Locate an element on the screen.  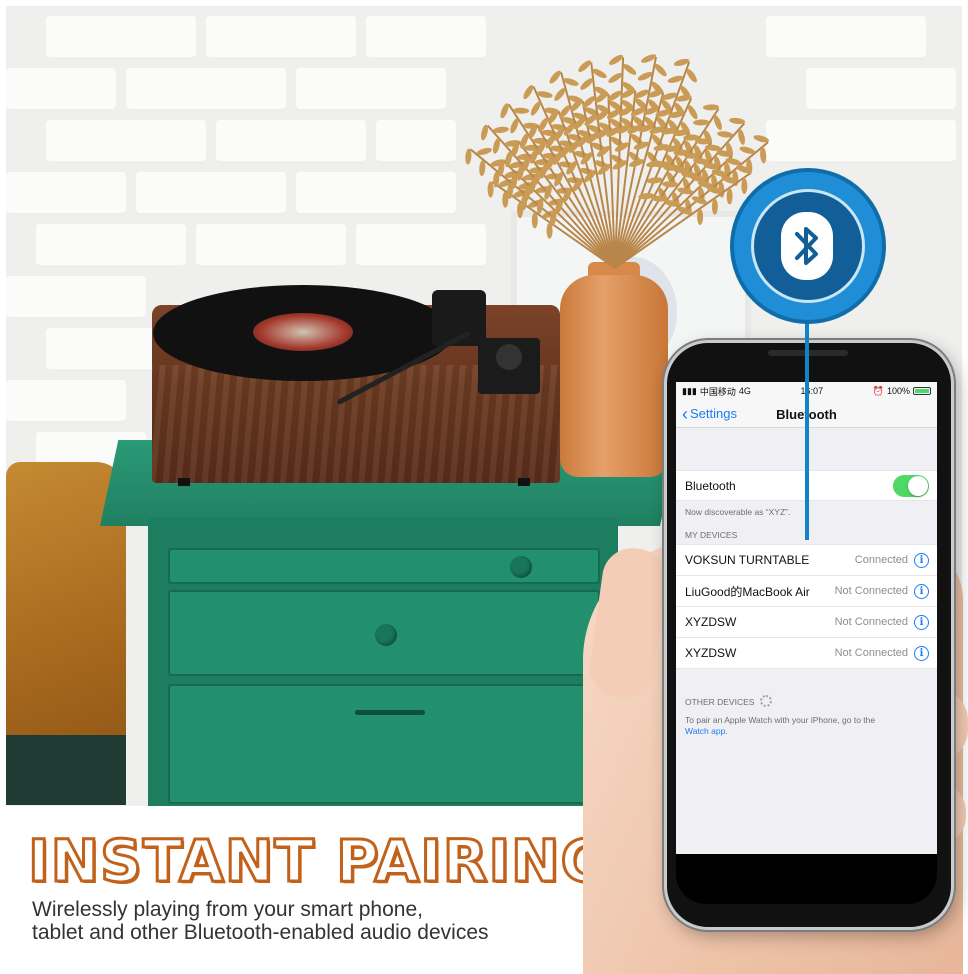
green-cabinet is located at coordinates (383, 662).